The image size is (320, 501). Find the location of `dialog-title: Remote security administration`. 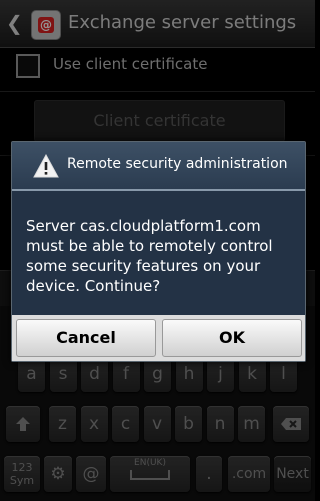

dialog-title: Remote security administration is located at coordinates (177, 164).